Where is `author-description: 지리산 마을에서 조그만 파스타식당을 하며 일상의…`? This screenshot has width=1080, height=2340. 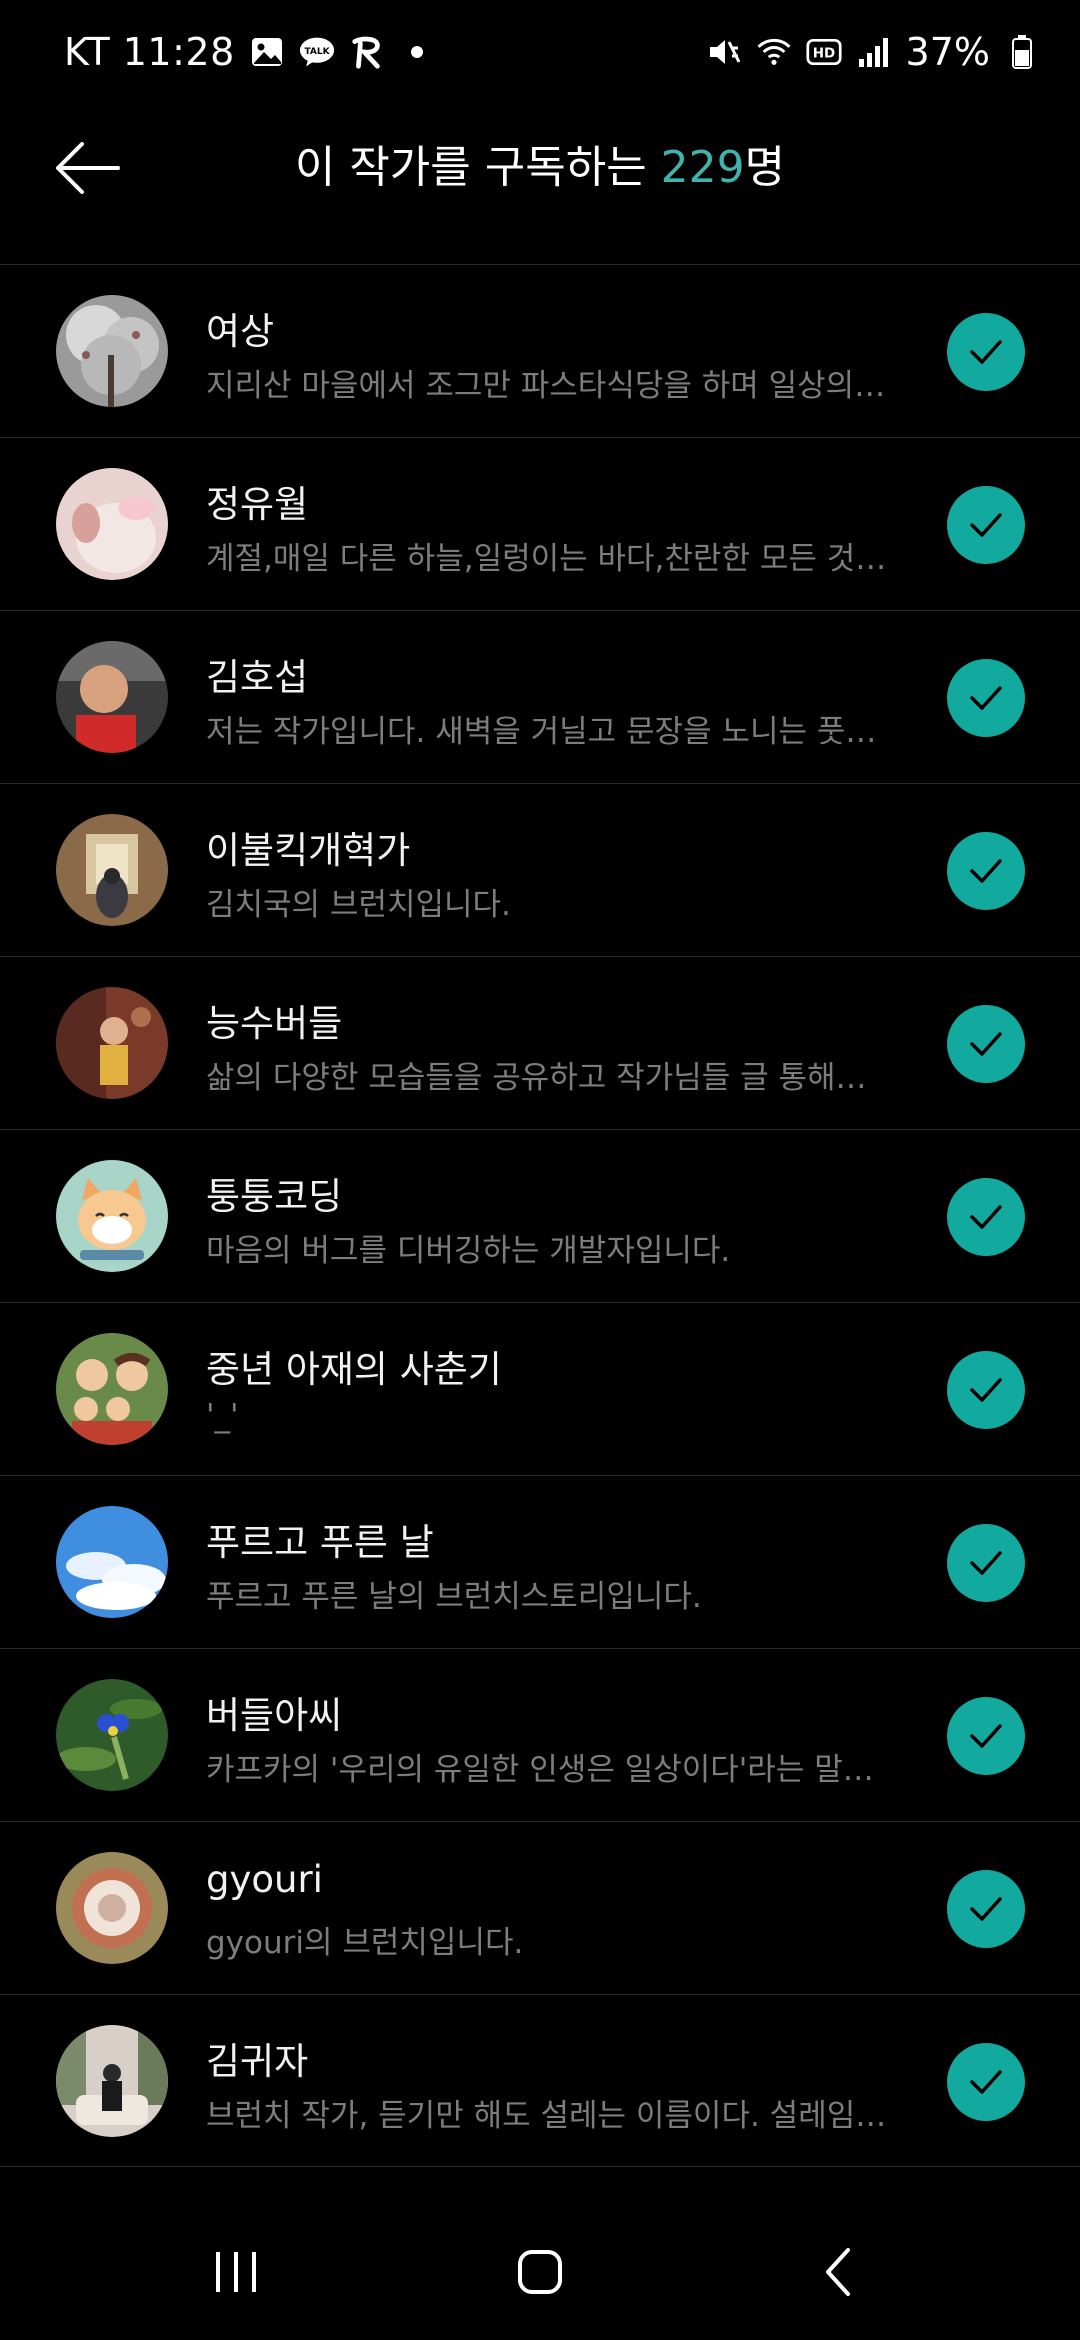 author-description: 지리산 마을에서 조그만 파스타식당을 하며 일상의… is located at coordinates (546, 386).